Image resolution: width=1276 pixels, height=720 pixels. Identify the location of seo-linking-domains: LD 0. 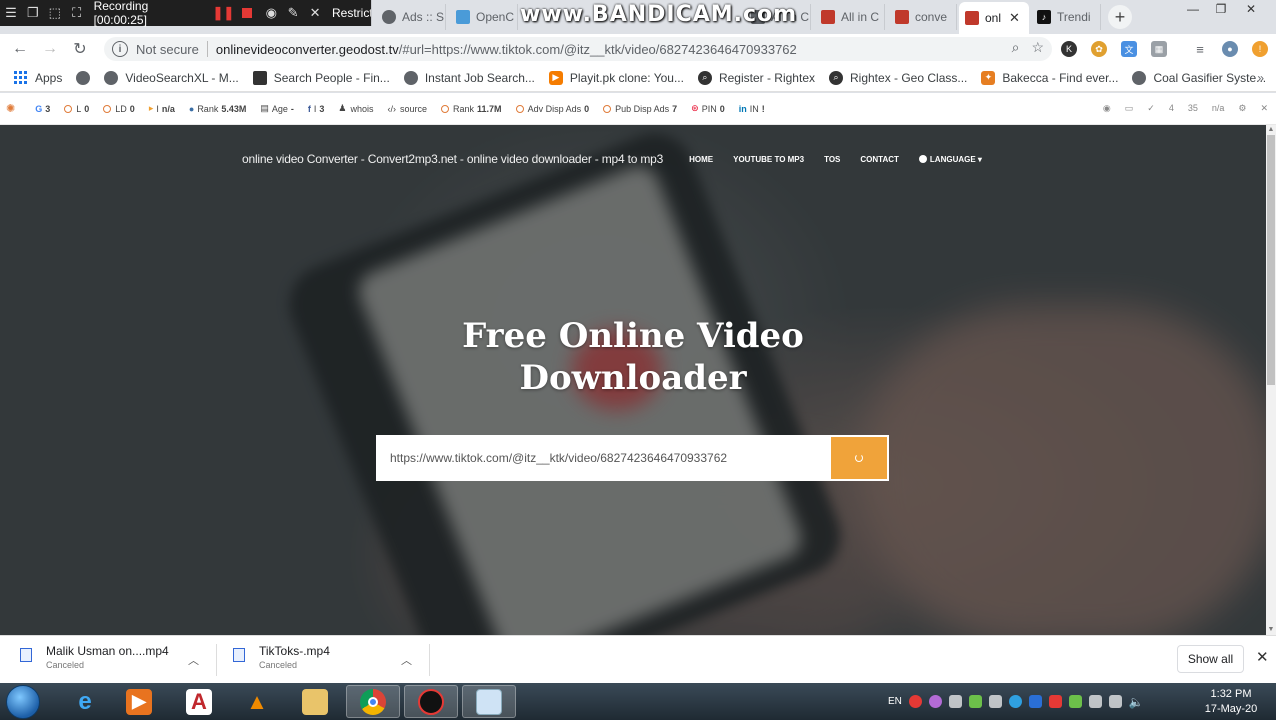
(119, 109).